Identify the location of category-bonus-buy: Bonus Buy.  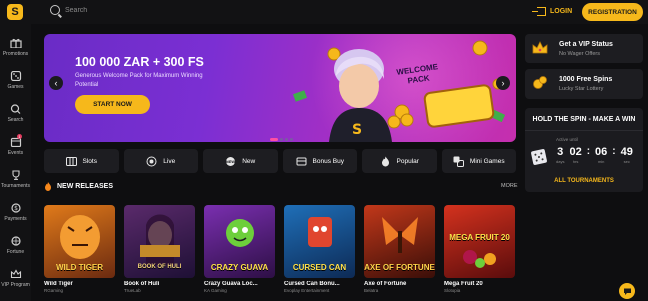
(319, 161).